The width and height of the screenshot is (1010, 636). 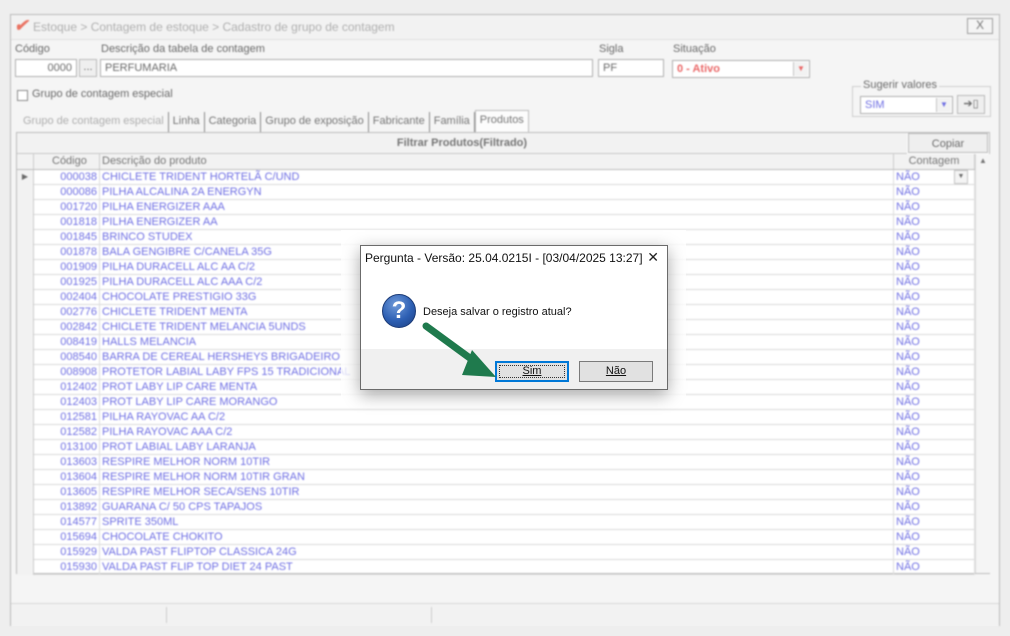 I want to click on no-label: Não, so click(x=616, y=371).